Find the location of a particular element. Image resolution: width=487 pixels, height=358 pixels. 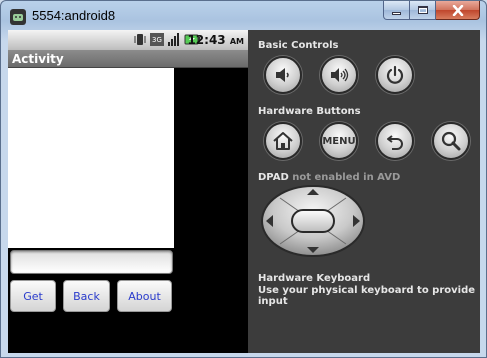

minimize-button is located at coordinates (396, 10).